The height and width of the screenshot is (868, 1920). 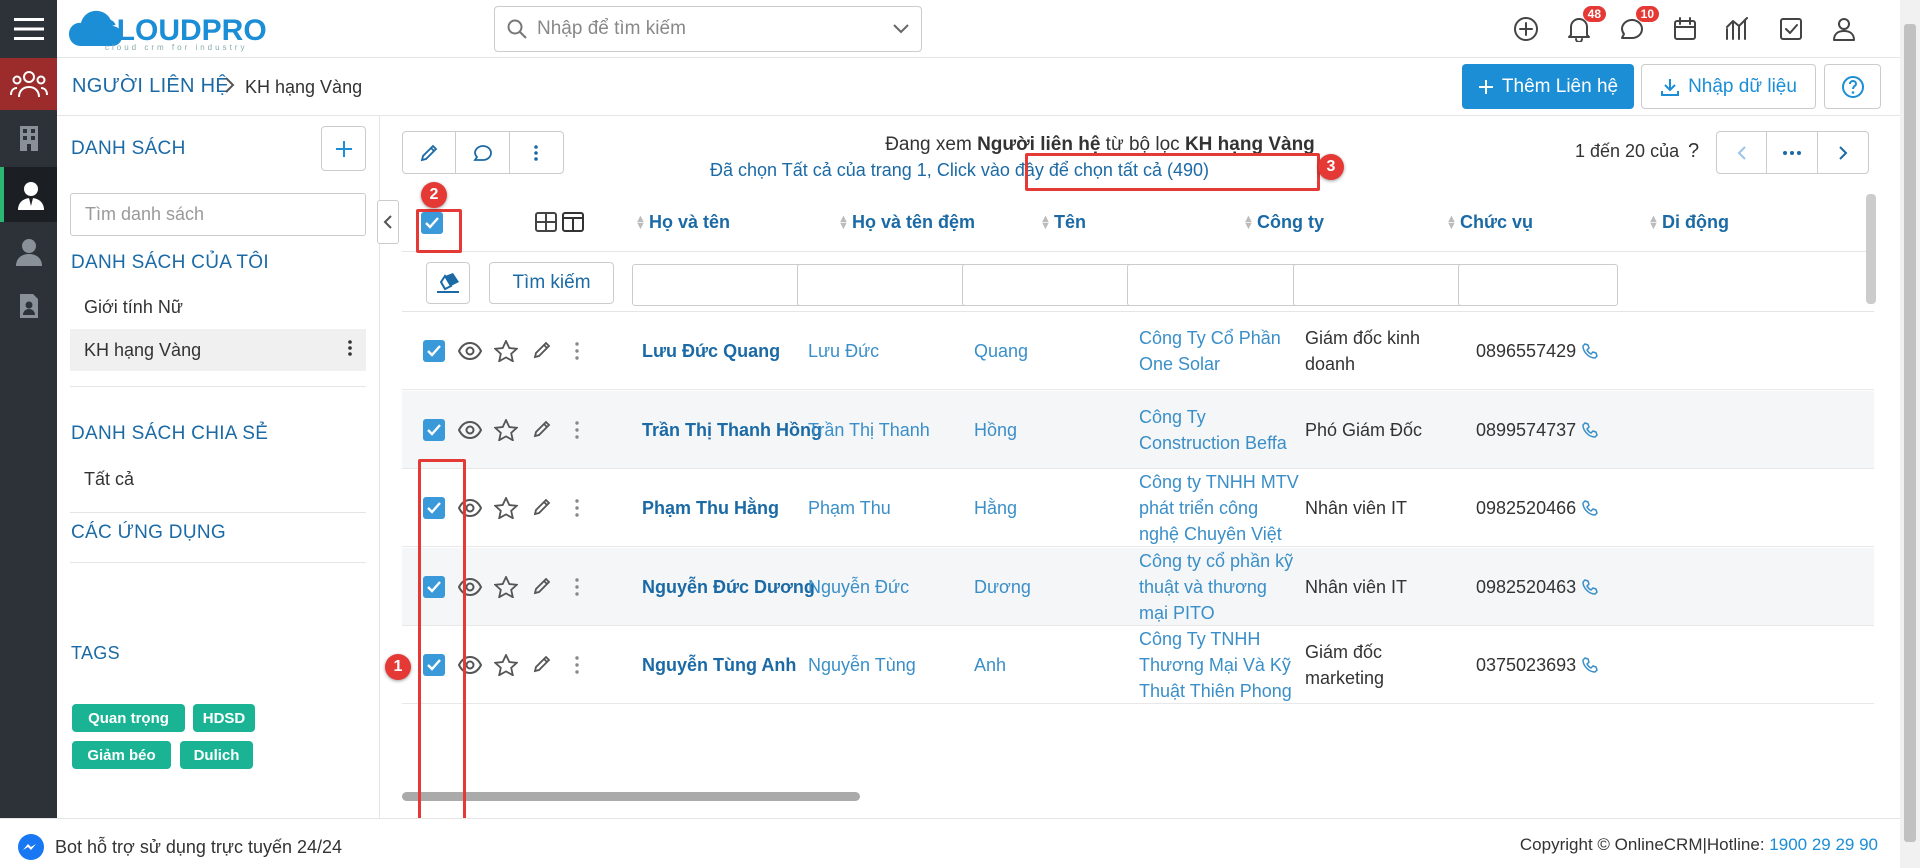 I want to click on filter-input-mobile, so click(x=1538, y=285).